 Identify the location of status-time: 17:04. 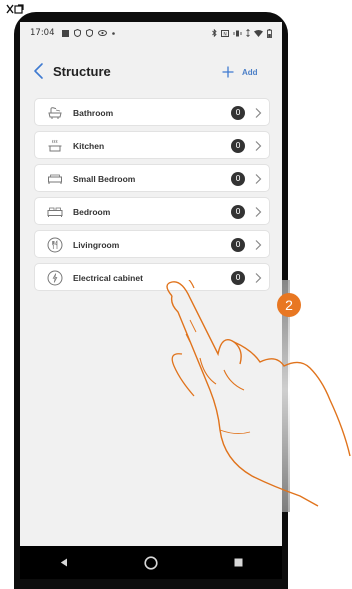
(42, 33).